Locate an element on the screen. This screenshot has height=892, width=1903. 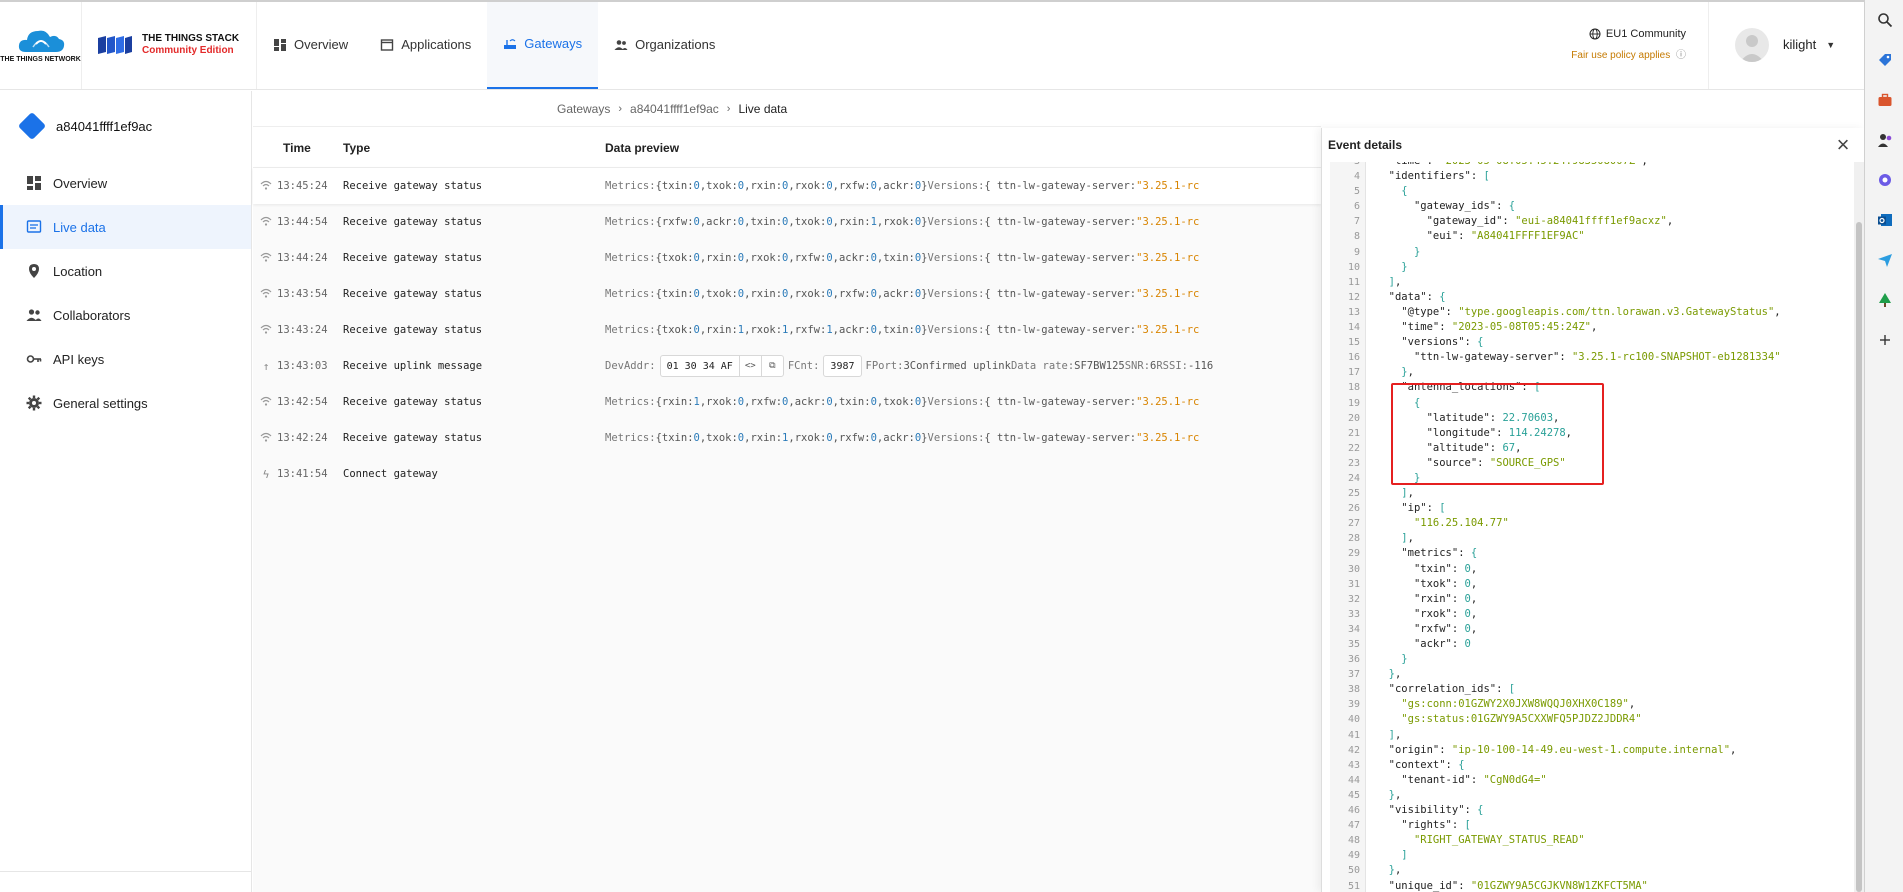
tag-icon is located at coordinates (1884, 60).